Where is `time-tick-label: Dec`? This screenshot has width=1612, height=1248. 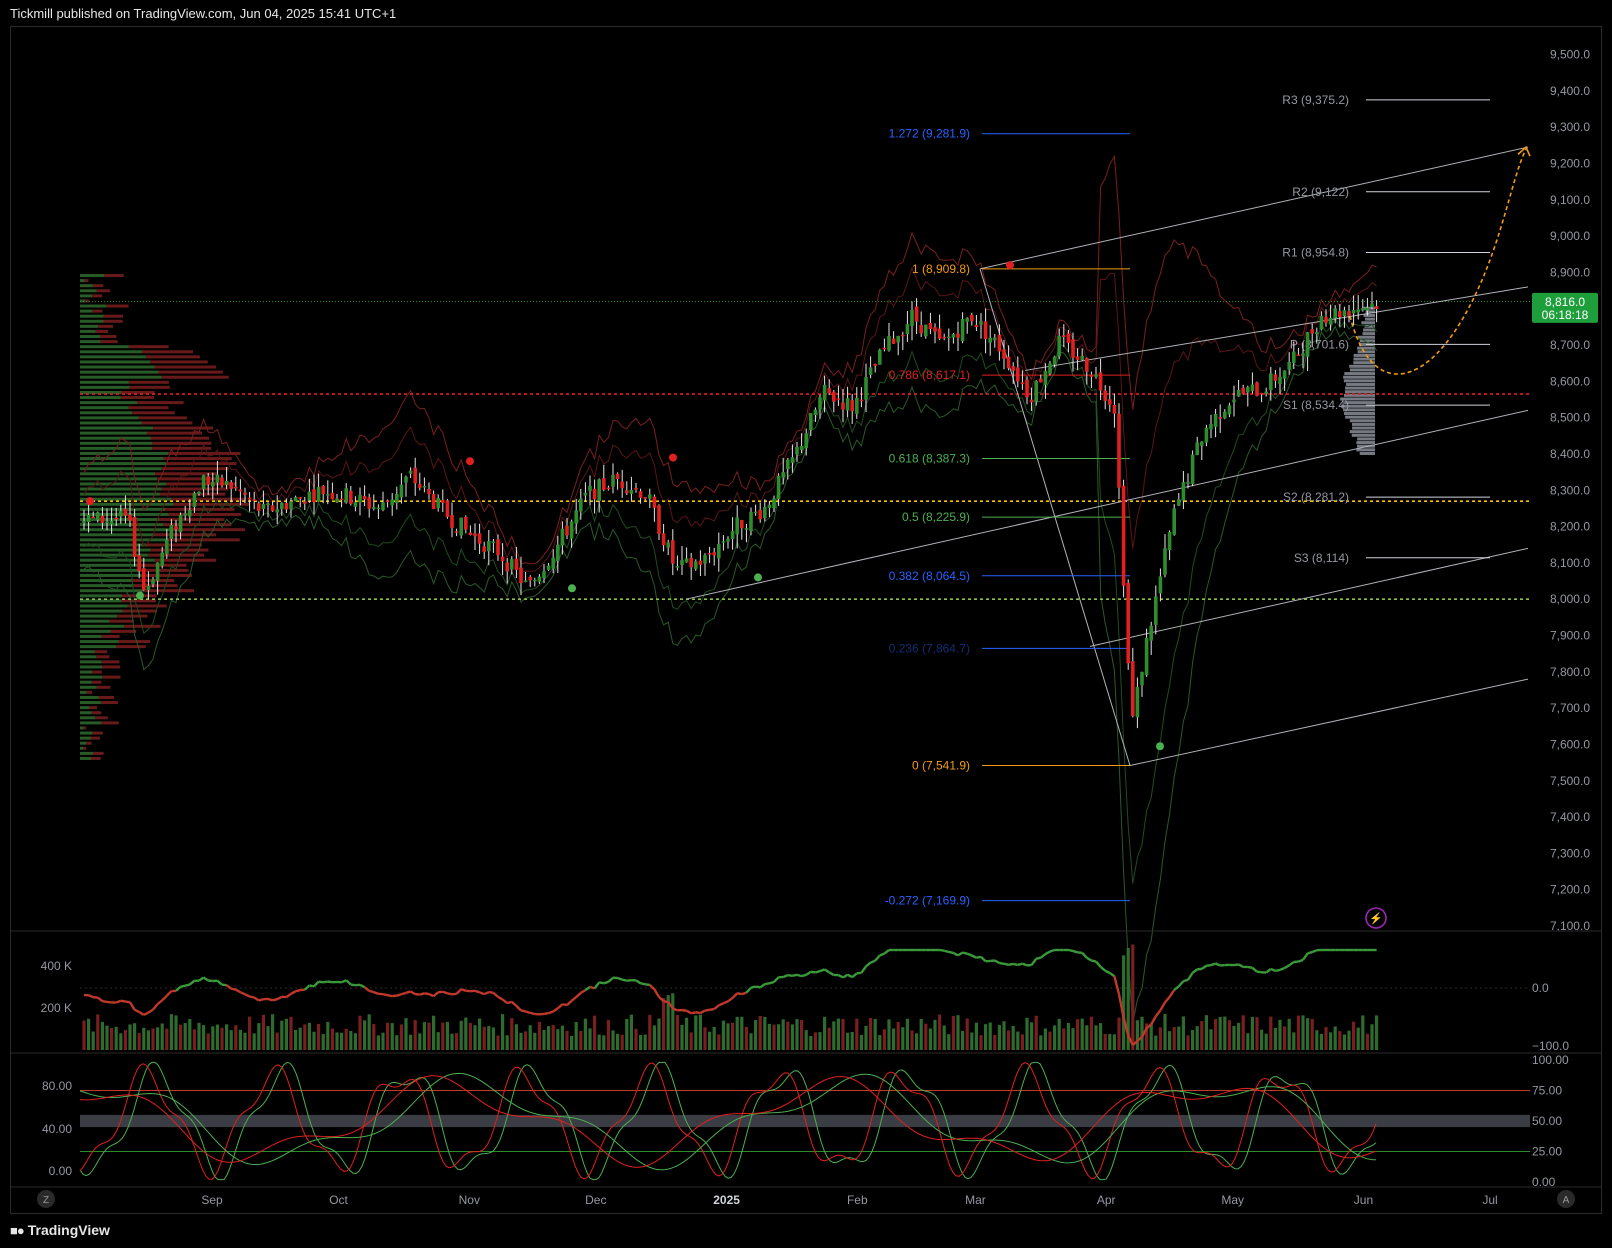
time-tick-label: Dec is located at coordinates (595, 1200).